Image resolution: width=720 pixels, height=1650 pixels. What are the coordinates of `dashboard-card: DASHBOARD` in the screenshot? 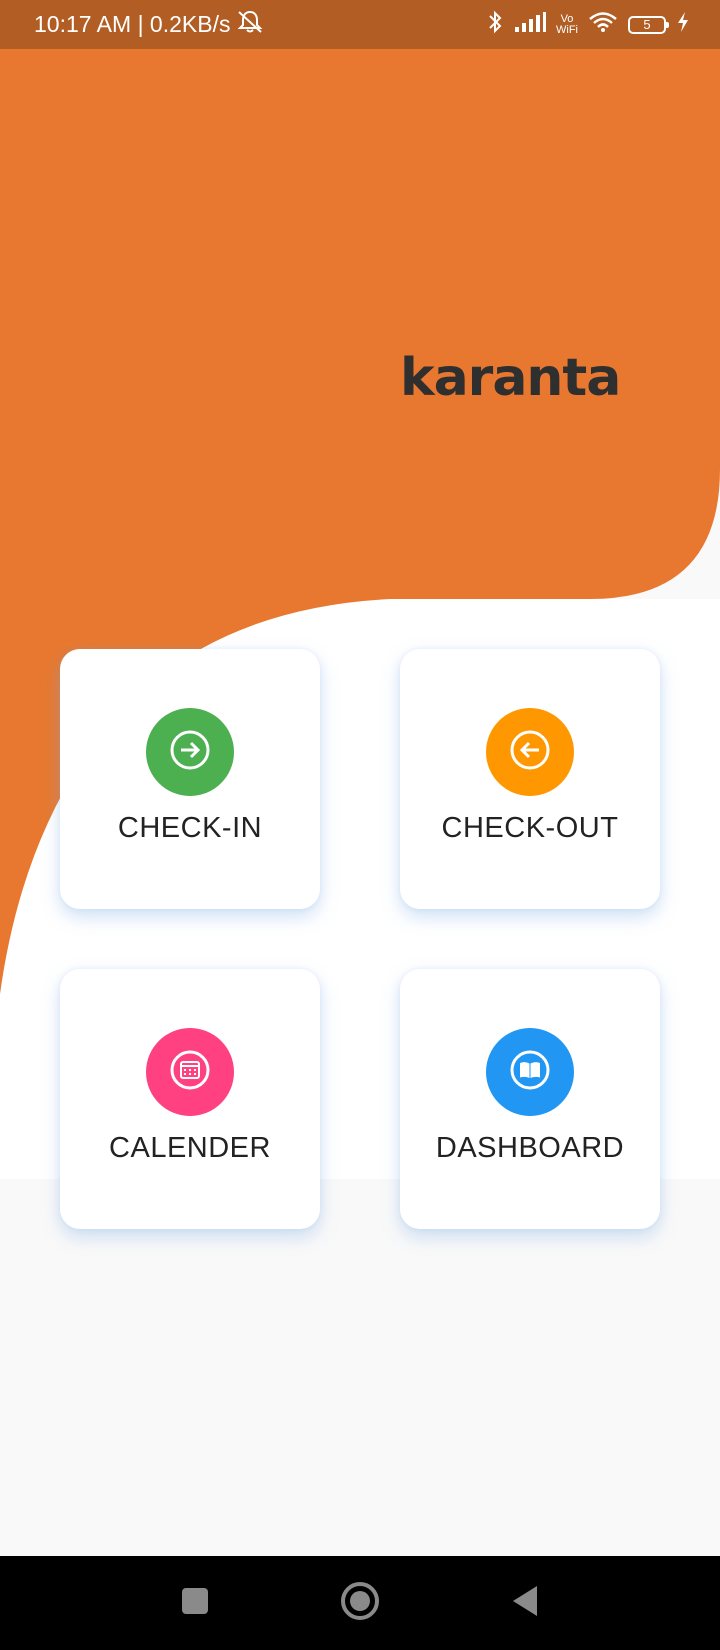 It's located at (530, 1099).